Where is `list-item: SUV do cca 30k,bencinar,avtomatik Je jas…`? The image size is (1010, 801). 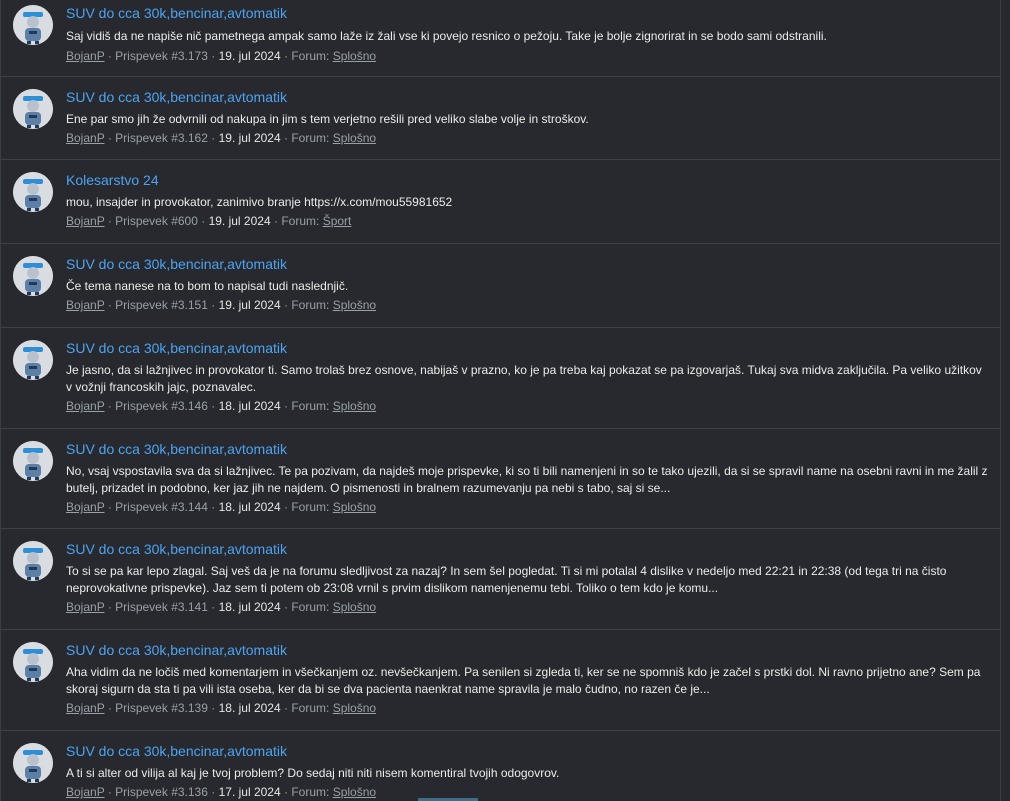 list-item: SUV do cca 30k,bencinar,avtomatik Je jas… is located at coordinates (500, 378).